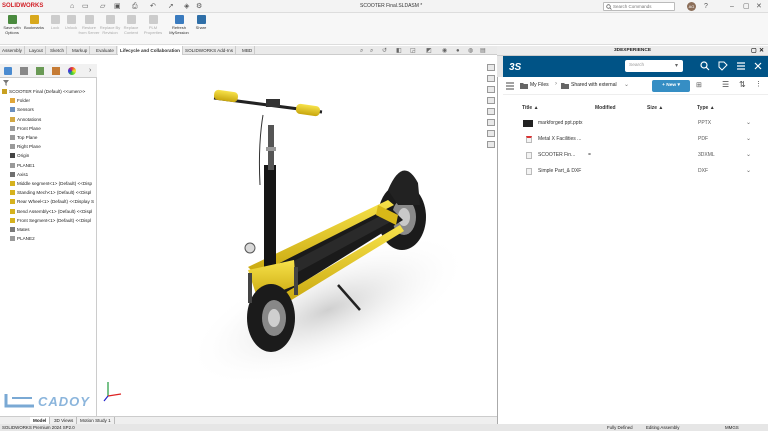 This screenshot has height=431, width=768. What do you see at coordinates (89, 25) in the screenshot?
I see `restore-from-server-button: Restore from Server` at bounding box center [89, 25].